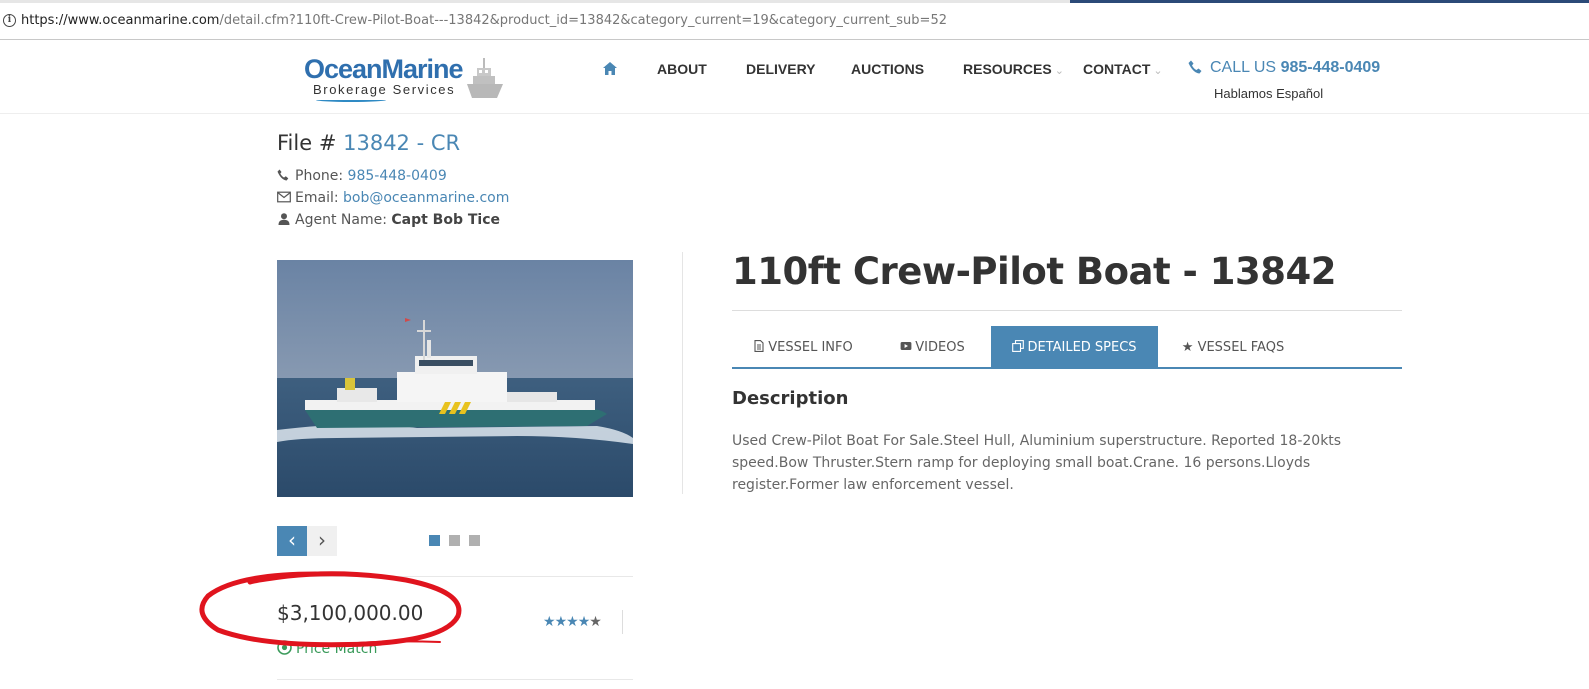  What do you see at coordinates (485, 78) in the screenshot?
I see `ship-icon` at bounding box center [485, 78].